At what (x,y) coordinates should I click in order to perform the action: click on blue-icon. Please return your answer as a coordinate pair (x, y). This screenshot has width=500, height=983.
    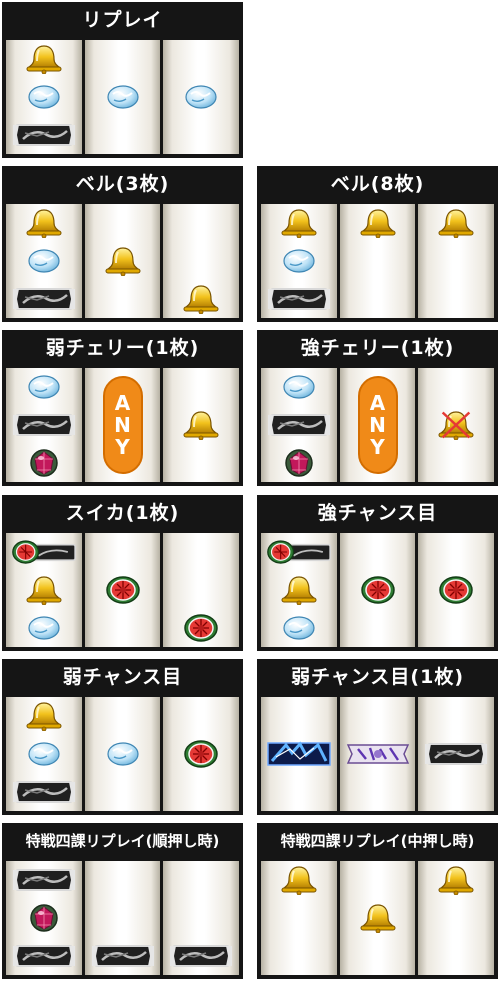
    Looking at the image, I should click on (299, 754).